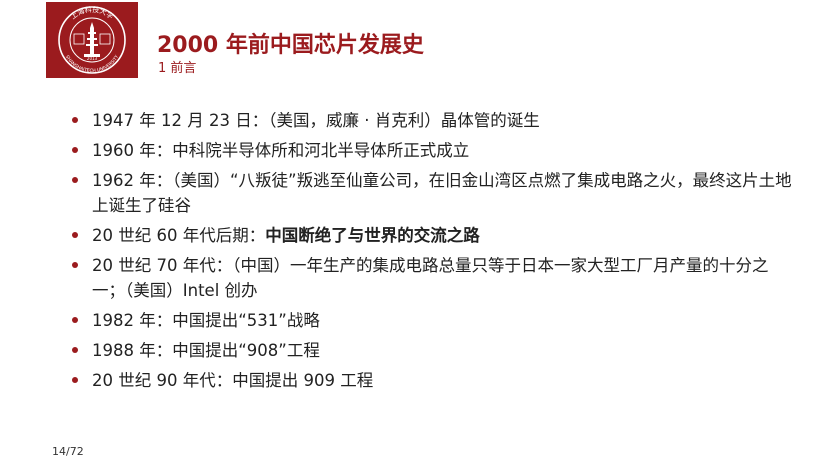 Image resolution: width=840 pixels, height=472 pixels. What do you see at coordinates (206, 320) in the screenshot?
I see `bullet-text: 1982 年：中国提出“531”战略` at bounding box center [206, 320].